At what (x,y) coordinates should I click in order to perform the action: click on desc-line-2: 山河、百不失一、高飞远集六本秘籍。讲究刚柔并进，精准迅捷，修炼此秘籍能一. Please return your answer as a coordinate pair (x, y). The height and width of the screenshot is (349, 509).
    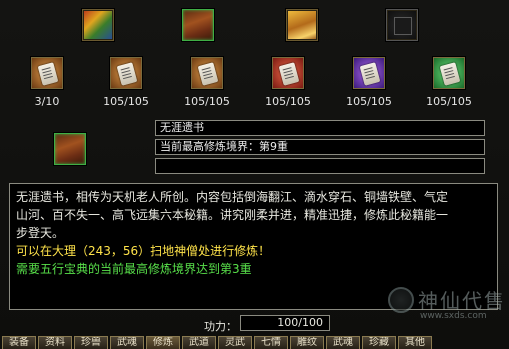
    Looking at the image, I should click on (232, 215).